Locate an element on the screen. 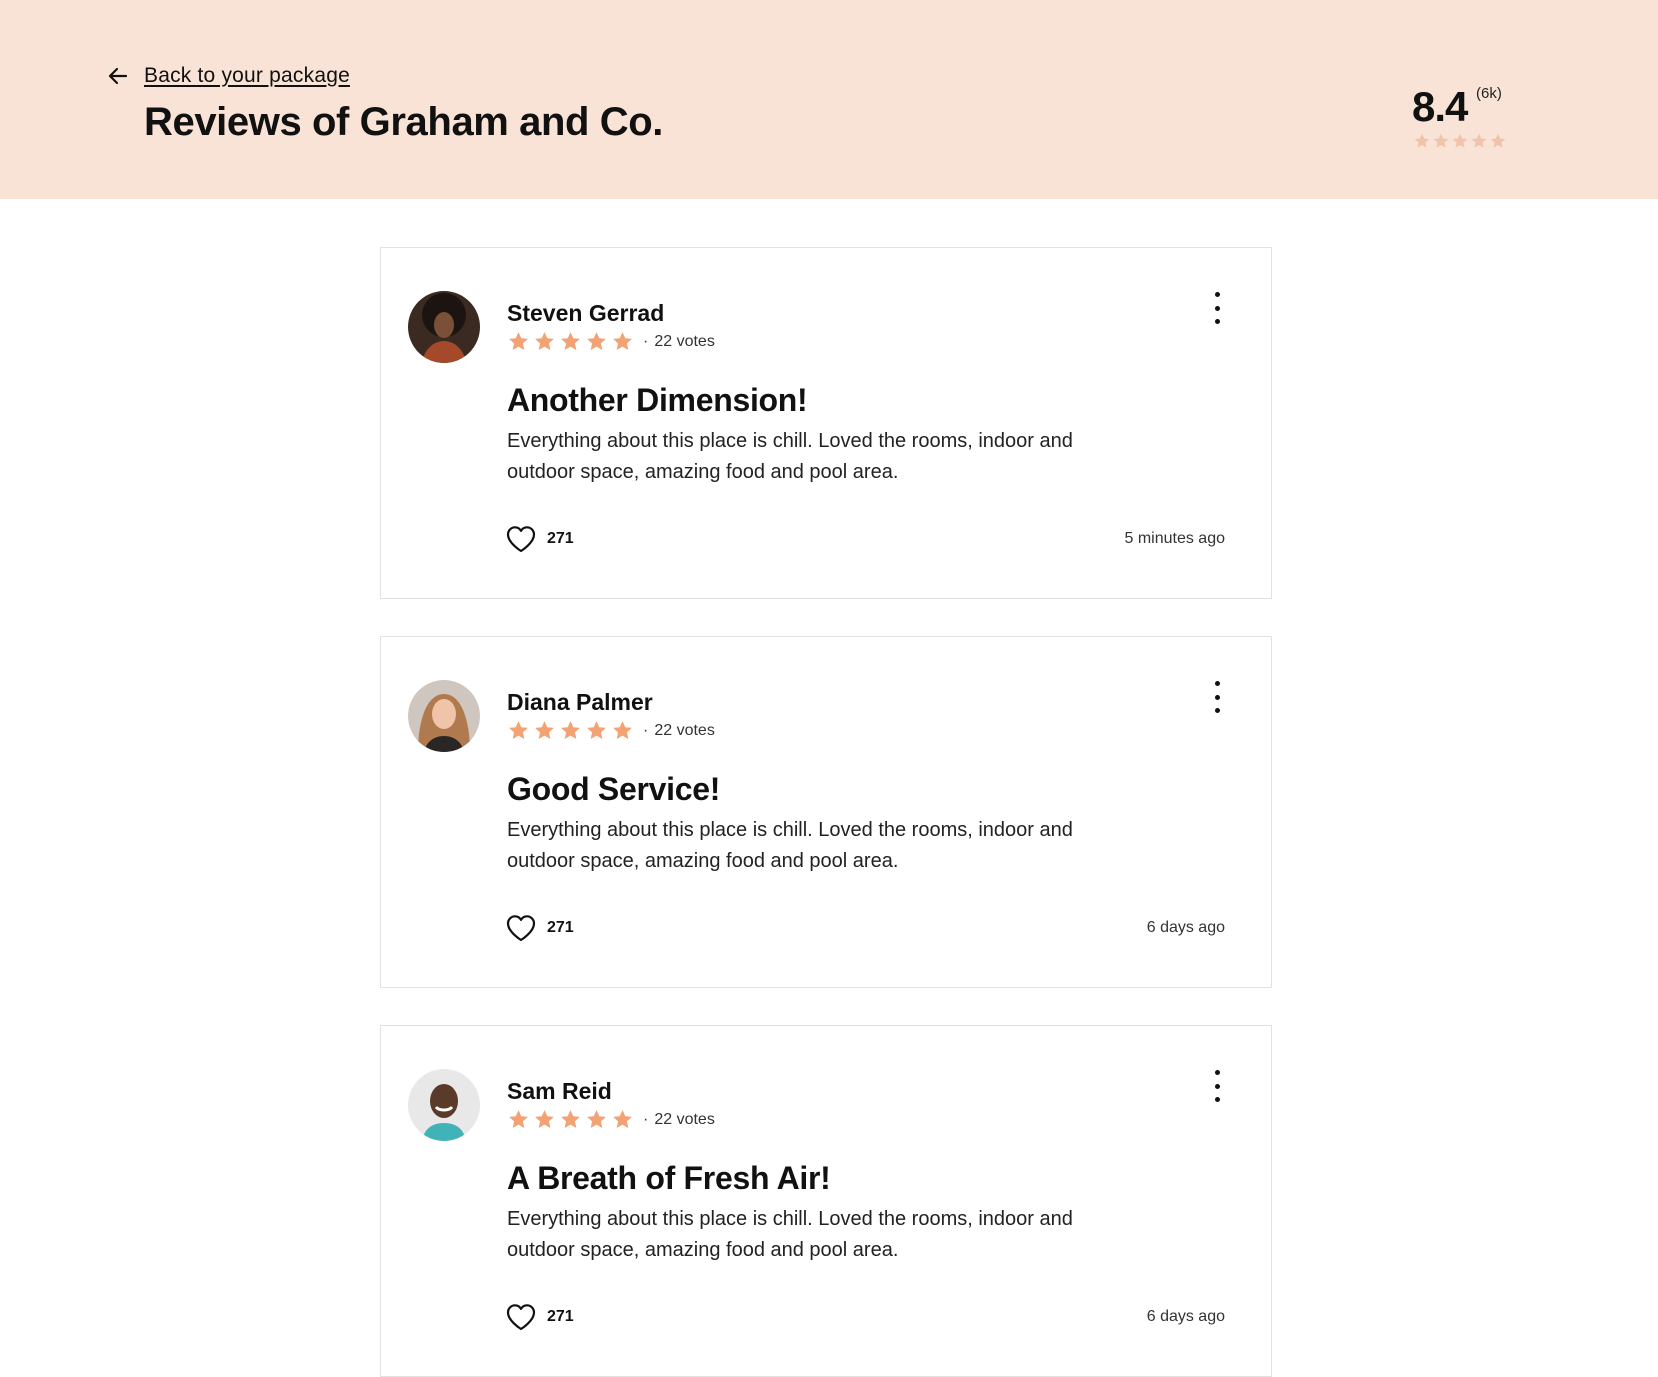 The height and width of the screenshot is (1377, 1658). review-title: Good Service! is located at coordinates (614, 789).